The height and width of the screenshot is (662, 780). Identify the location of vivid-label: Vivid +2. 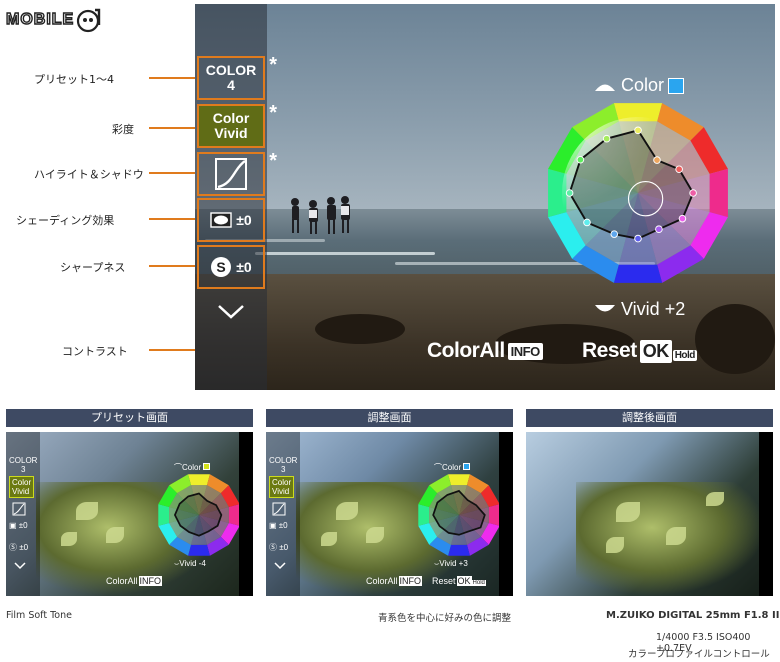
(639, 309).